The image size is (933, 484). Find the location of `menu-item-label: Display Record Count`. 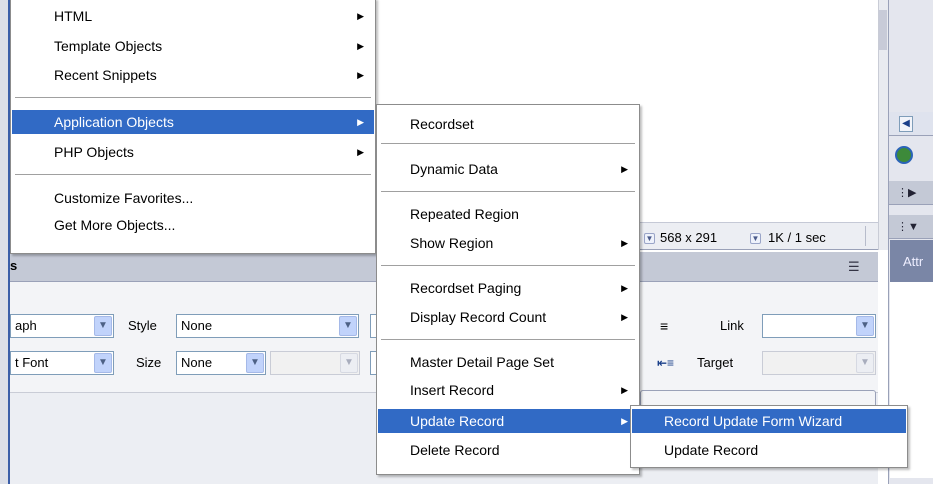

menu-item-label: Display Record Count is located at coordinates (478, 317).